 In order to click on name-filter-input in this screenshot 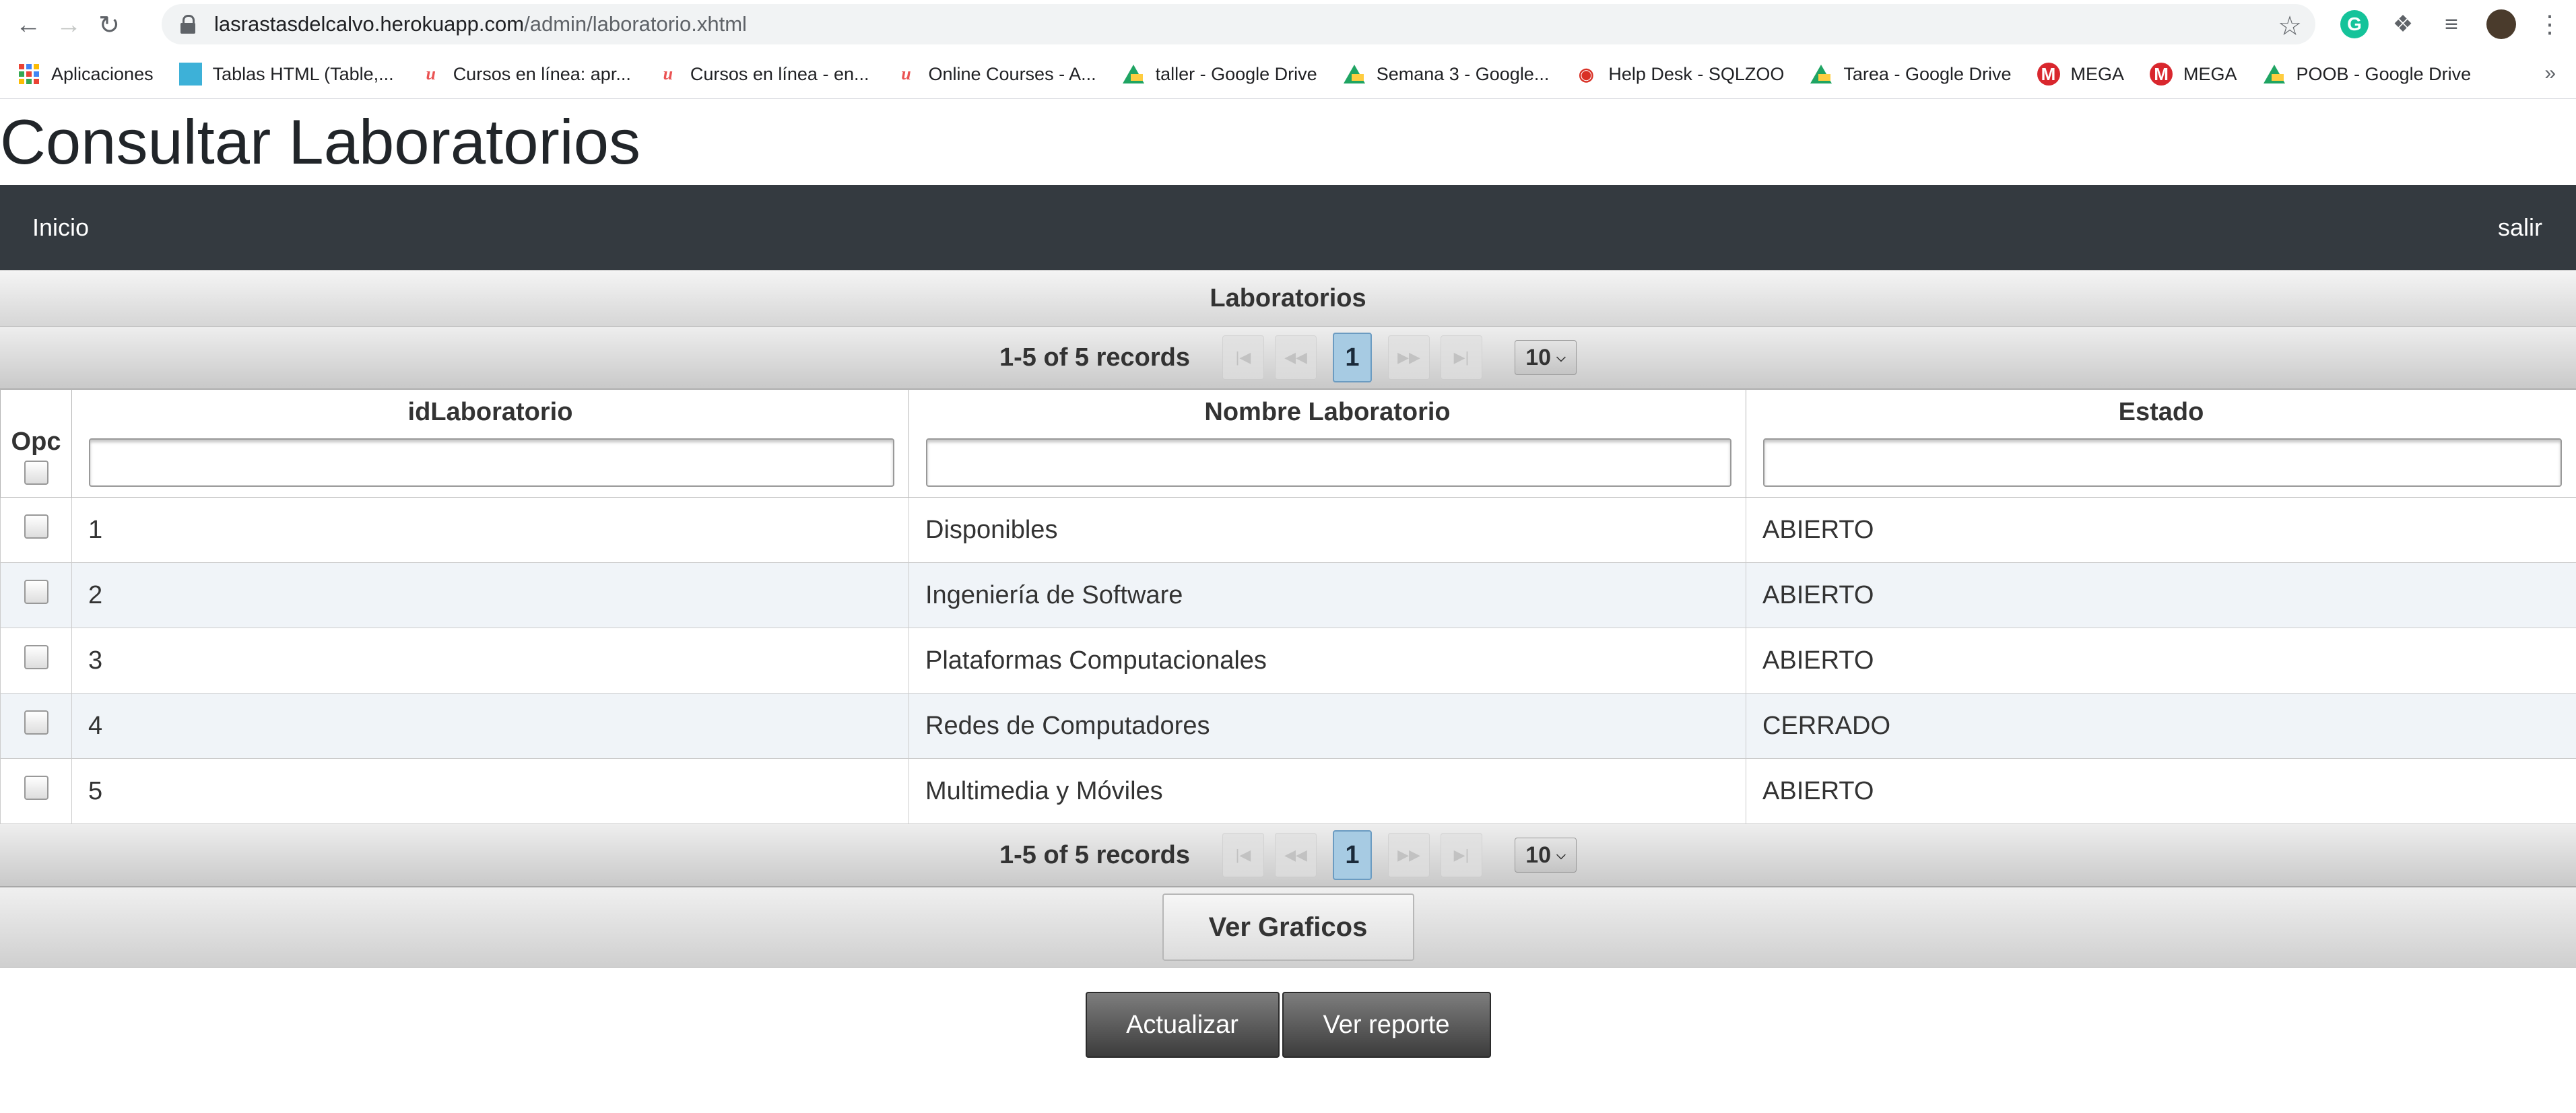, I will do `click(1328, 462)`.